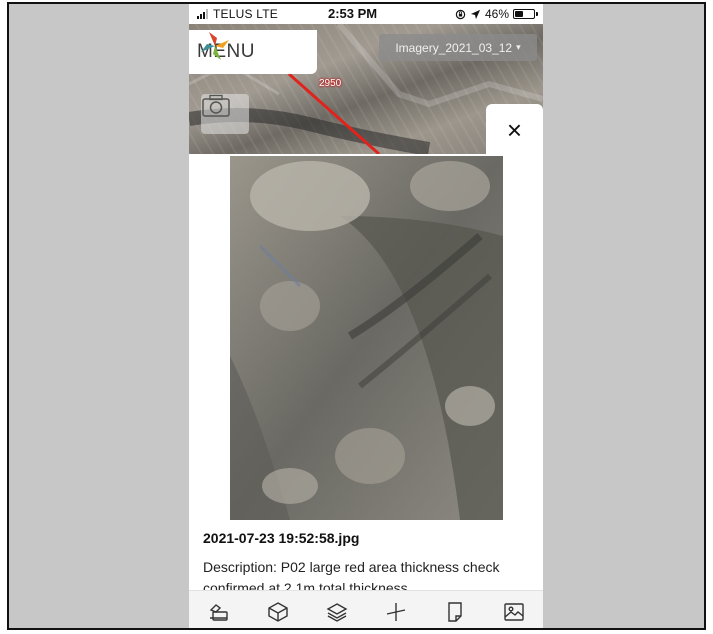  Describe the element at coordinates (454, 47) in the screenshot. I see `imagery-label: Imagery_2021_03_12` at that location.